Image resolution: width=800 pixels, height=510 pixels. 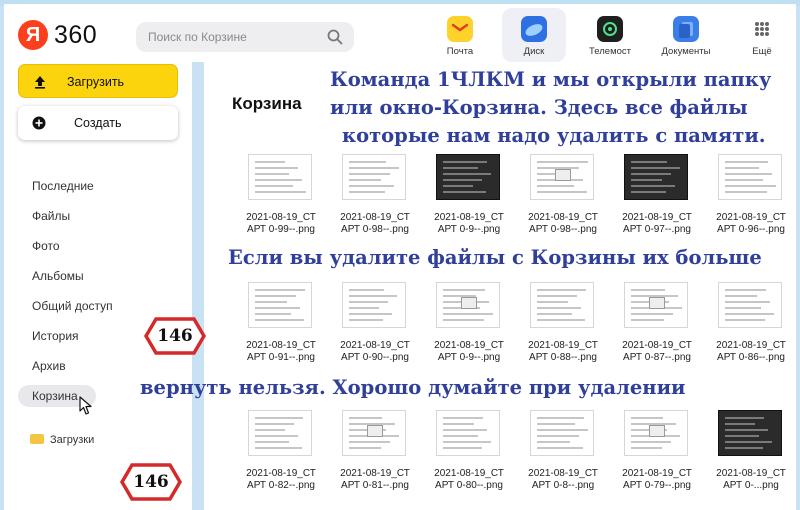 What do you see at coordinates (610, 51) in the screenshot?
I see `app-label-telemost: Телемост` at bounding box center [610, 51].